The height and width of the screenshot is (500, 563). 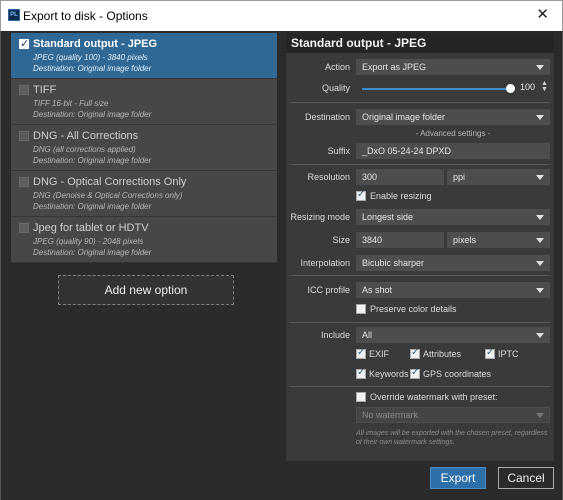 I want to click on enable-resizing-checkbox, so click(x=361, y=195).